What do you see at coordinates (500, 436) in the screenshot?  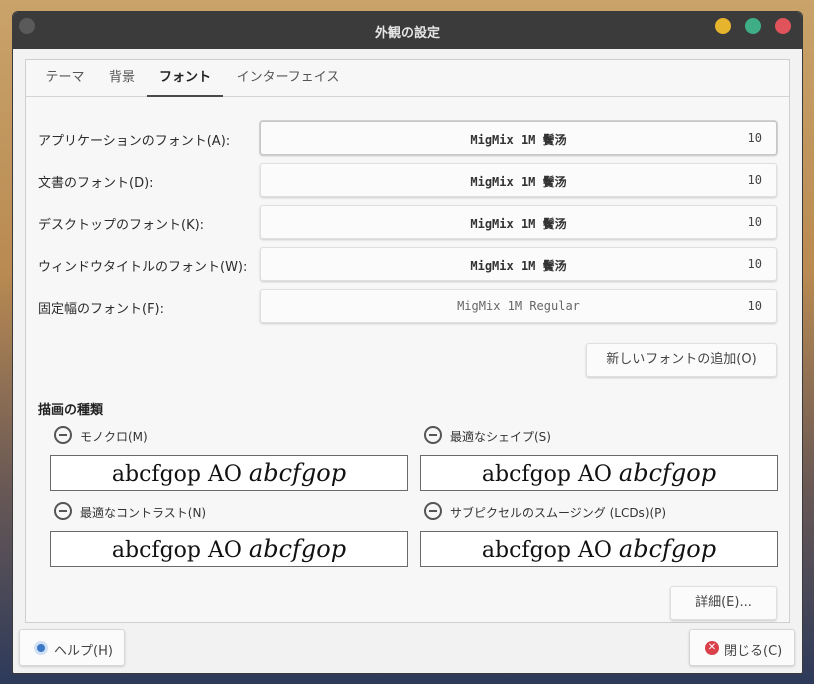 I see `best-shape-label: 最適なシェイプ(S)` at bounding box center [500, 436].